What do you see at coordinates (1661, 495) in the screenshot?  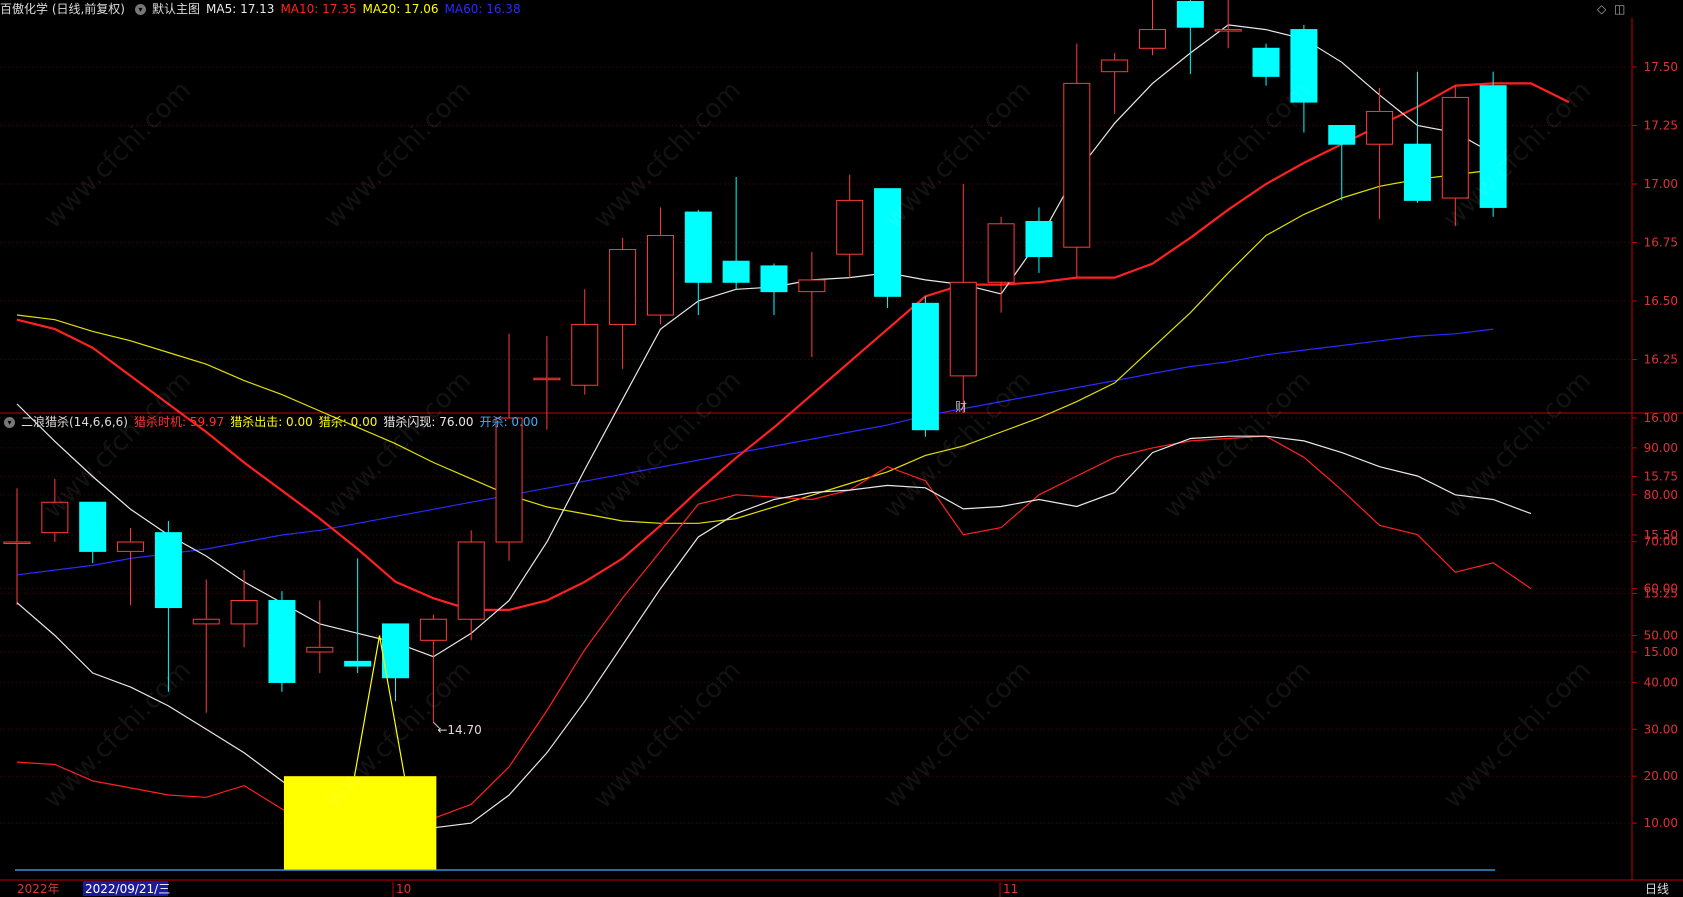 I see `osc-tick-label: 80.00` at bounding box center [1661, 495].